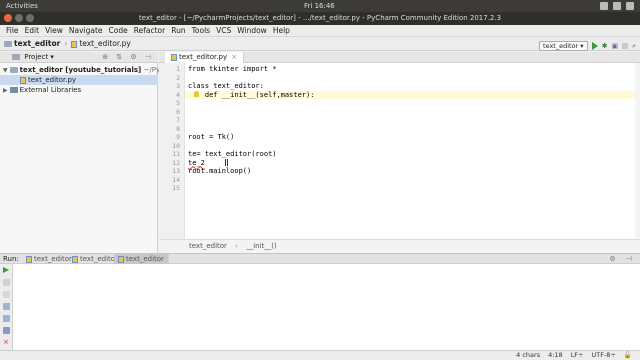 Image resolution: width=640 pixels, height=360 pixels. What do you see at coordinates (178, 94) in the screenshot?
I see `line-number: 4` at bounding box center [178, 94].